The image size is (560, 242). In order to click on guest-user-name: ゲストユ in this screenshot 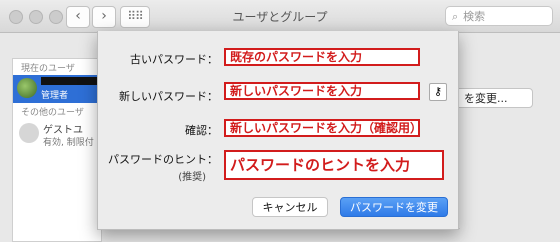, I will do `click(63, 130)`.